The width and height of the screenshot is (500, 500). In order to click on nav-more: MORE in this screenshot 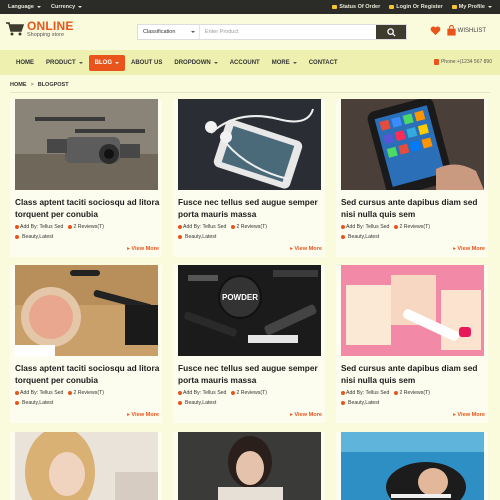, I will do `click(284, 63)`.